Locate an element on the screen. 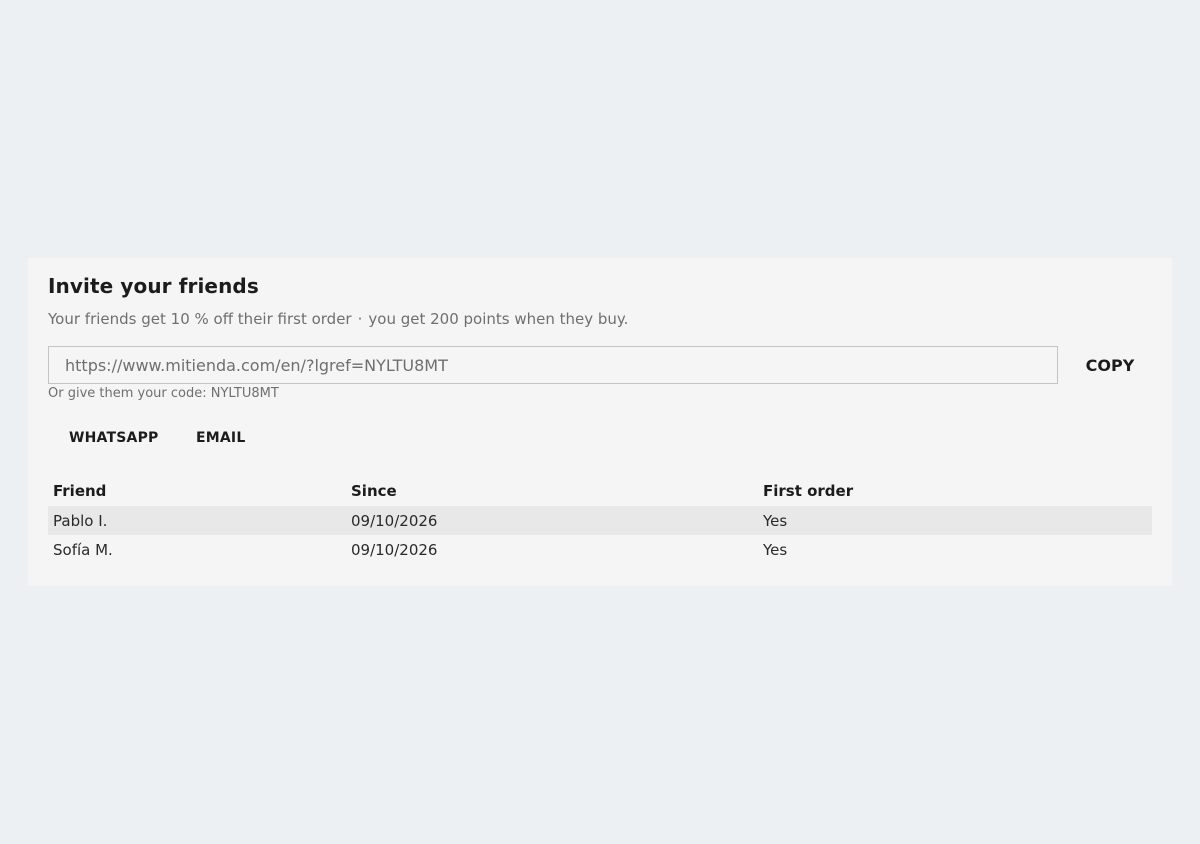 The width and height of the screenshot is (1200, 844). invite-title: Invite your friends is located at coordinates (153, 286).